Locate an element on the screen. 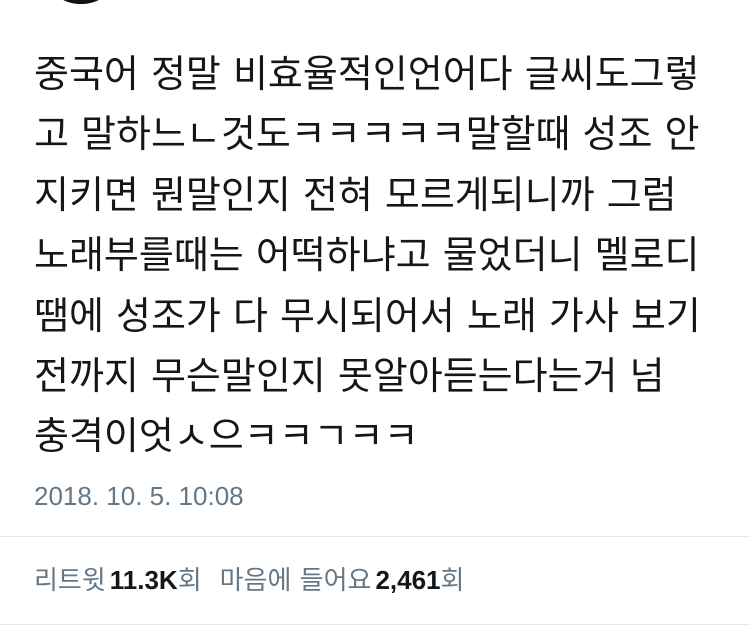 The image size is (750, 638). likes-suffix: 회 is located at coordinates (452, 581).